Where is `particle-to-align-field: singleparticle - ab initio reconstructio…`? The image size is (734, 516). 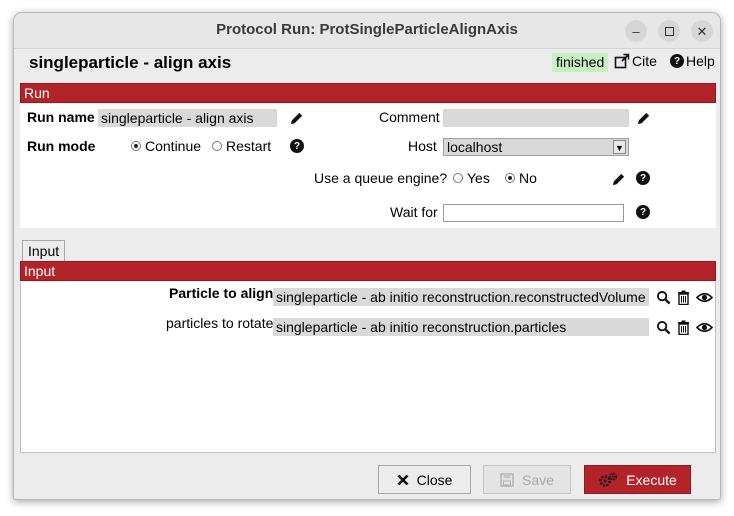 particle-to-align-field: singleparticle - ab initio reconstructio… is located at coordinates (461, 297).